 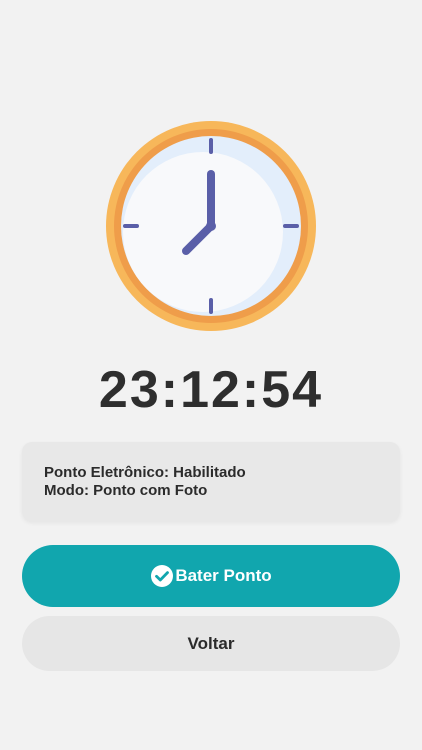 I want to click on check-circle-icon, so click(x=162, y=576).